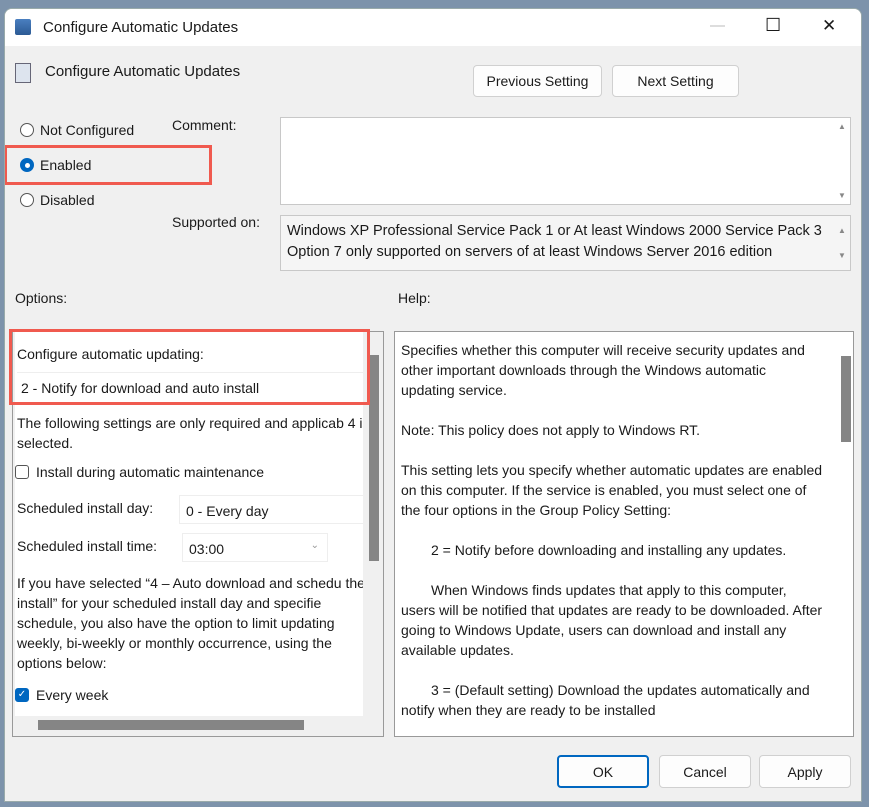  I want to click on next-setting-button: Next Setting, so click(675, 81).